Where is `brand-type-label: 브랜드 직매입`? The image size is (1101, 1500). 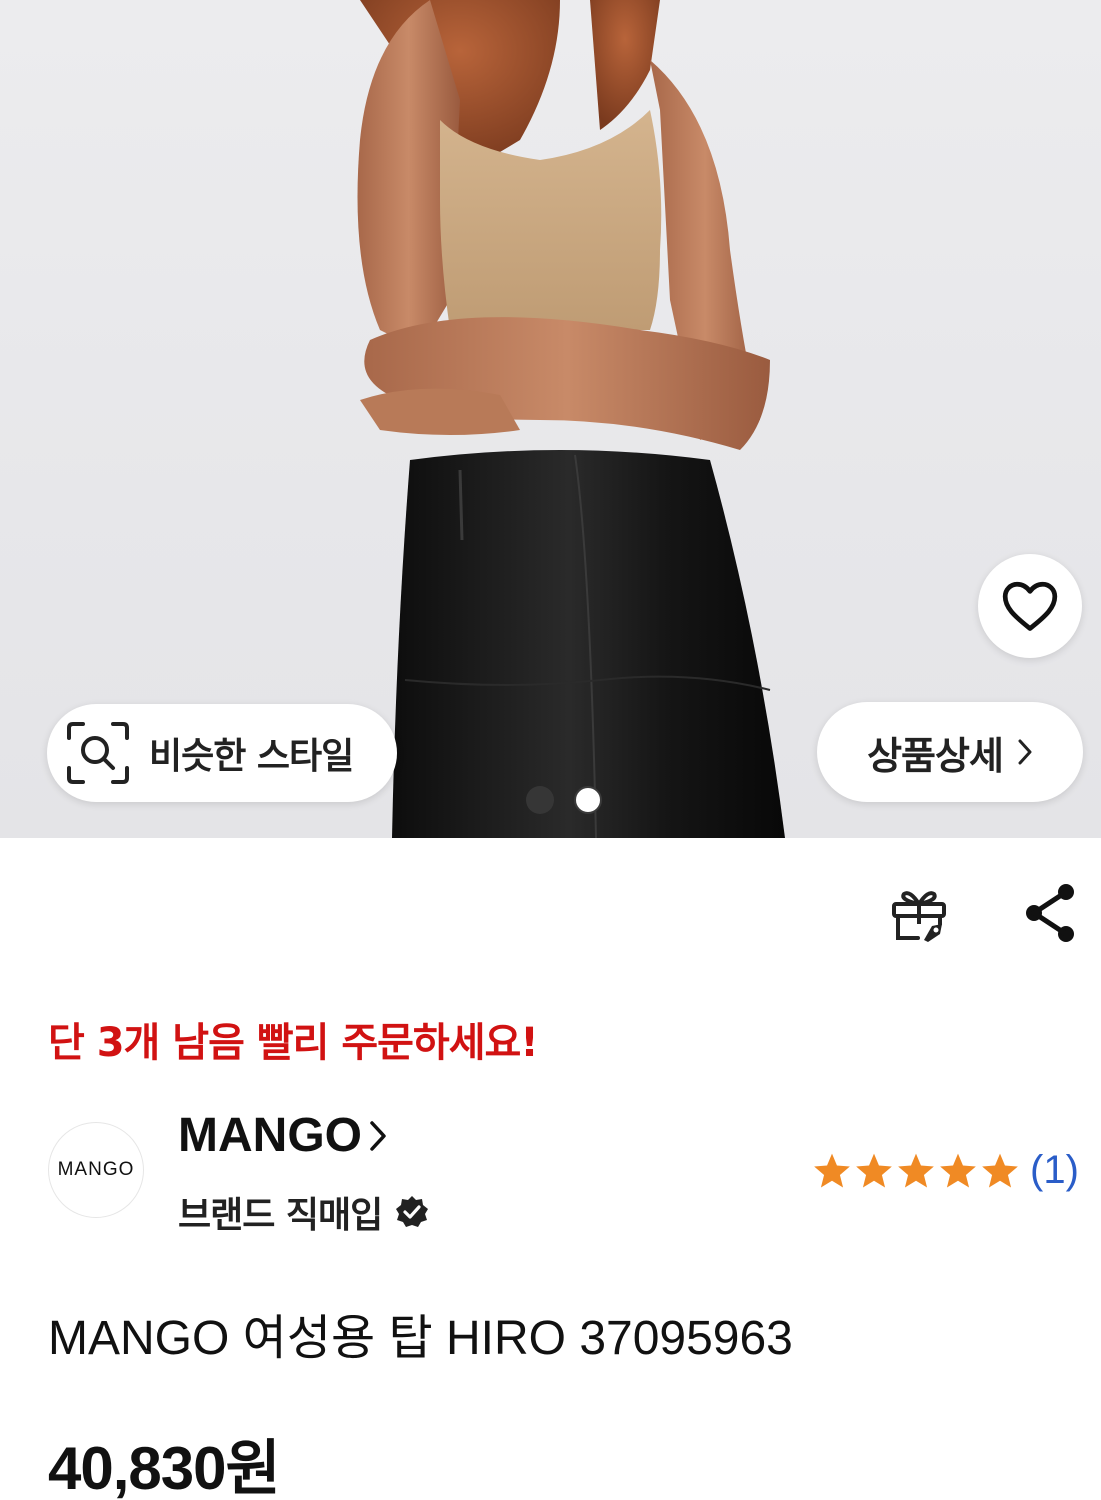 brand-type-label: 브랜드 직매입 is located at coordinates (280, 1215).